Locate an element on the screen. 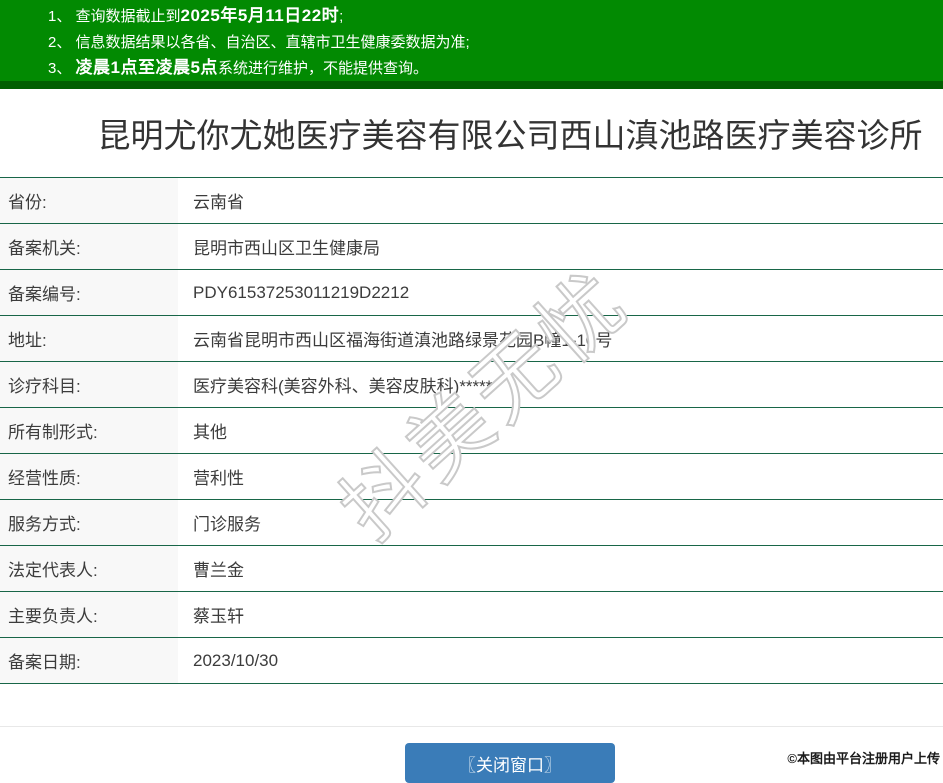 This screenshot has height=783, width=943. field-label: 备案日期: is located at coordinates (89, 661).